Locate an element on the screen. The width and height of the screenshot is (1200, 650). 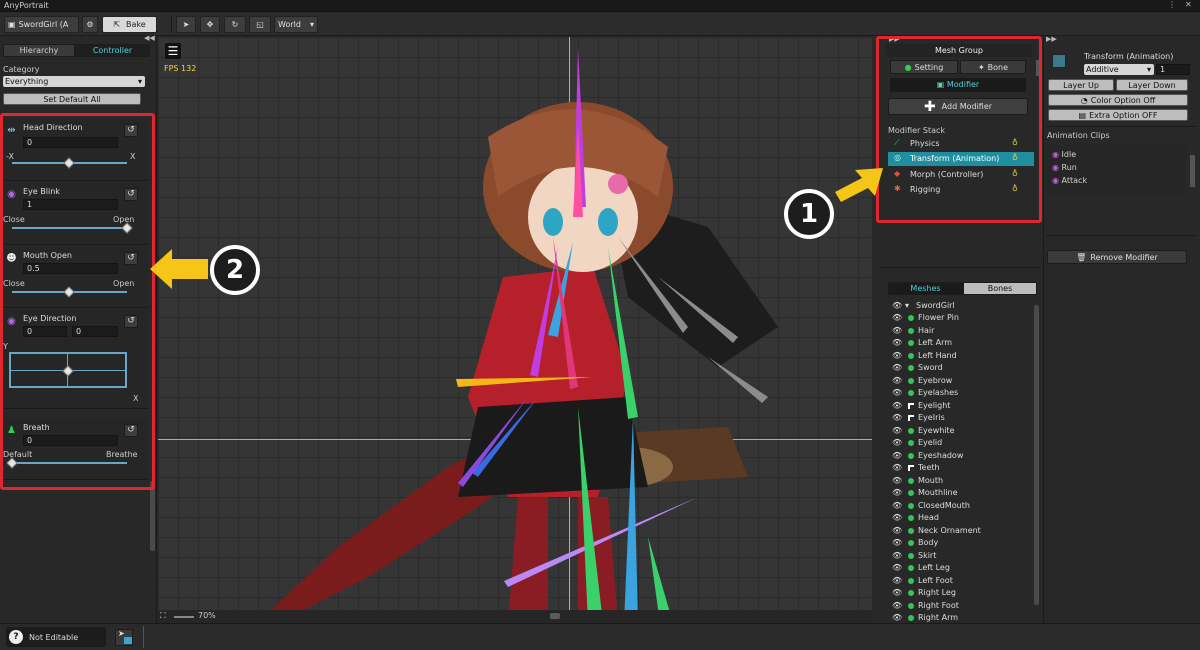
category-dropdown: Everything ▾ is located at coordinates (74, 81).